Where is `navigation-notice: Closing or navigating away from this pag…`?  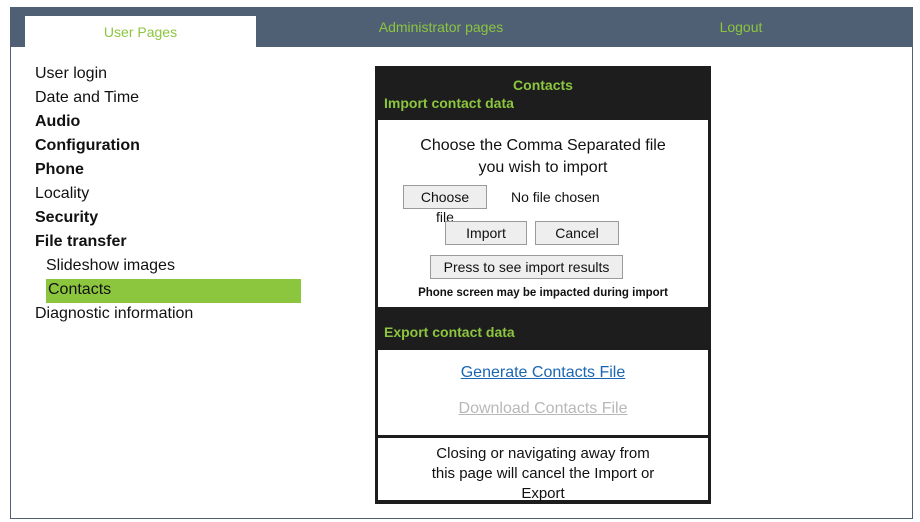 navigation-notice: Closing or navigating away from this pag… is located at coordinates (543, 470).